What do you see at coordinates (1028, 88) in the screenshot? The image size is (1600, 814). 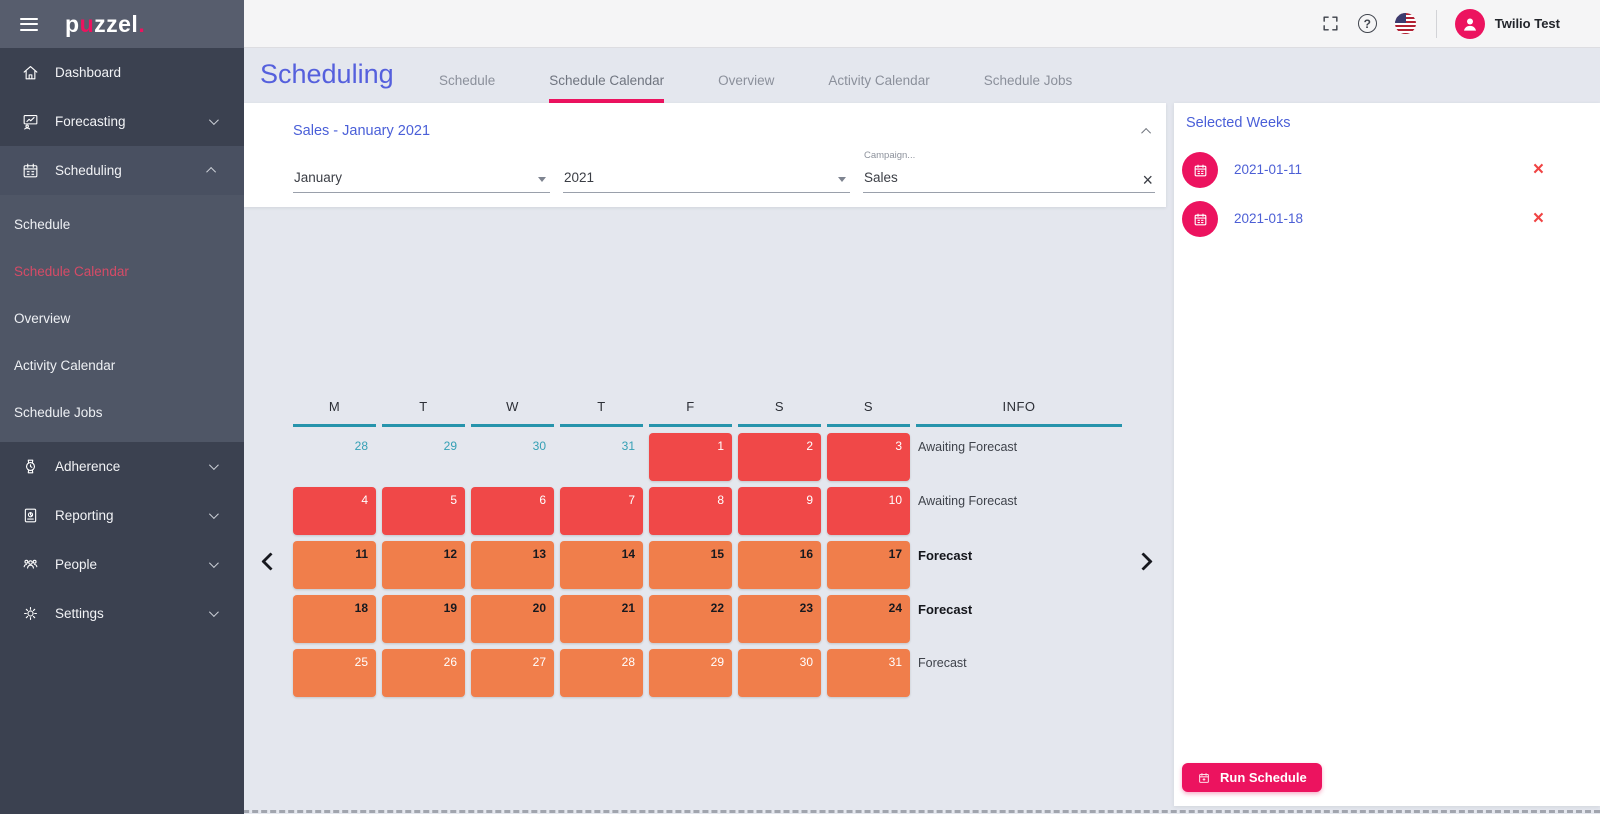 I see `tab-schedule-jobs: Schedule Jobs` at bounding box center [1028, 88].